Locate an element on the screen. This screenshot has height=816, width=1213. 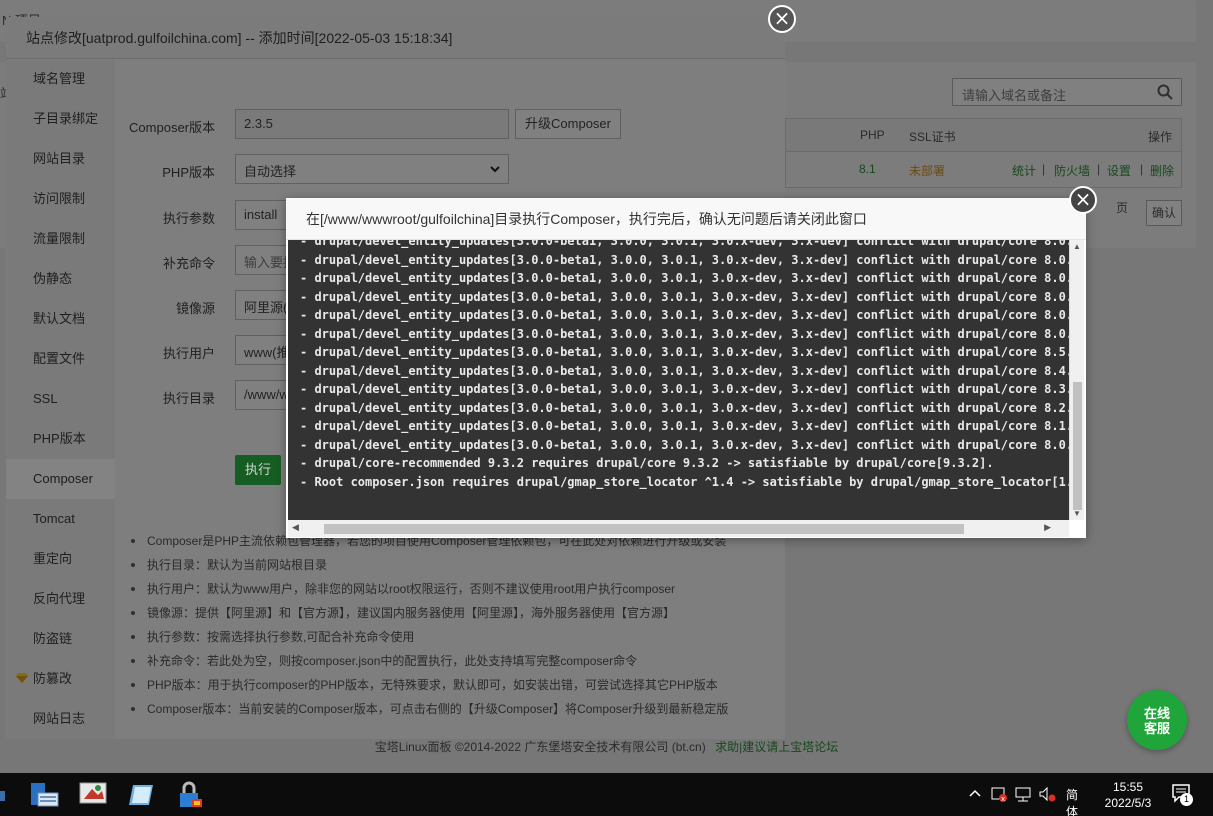
sidebar-item-redirect: 重定向 is located at coordinates (60, 559).